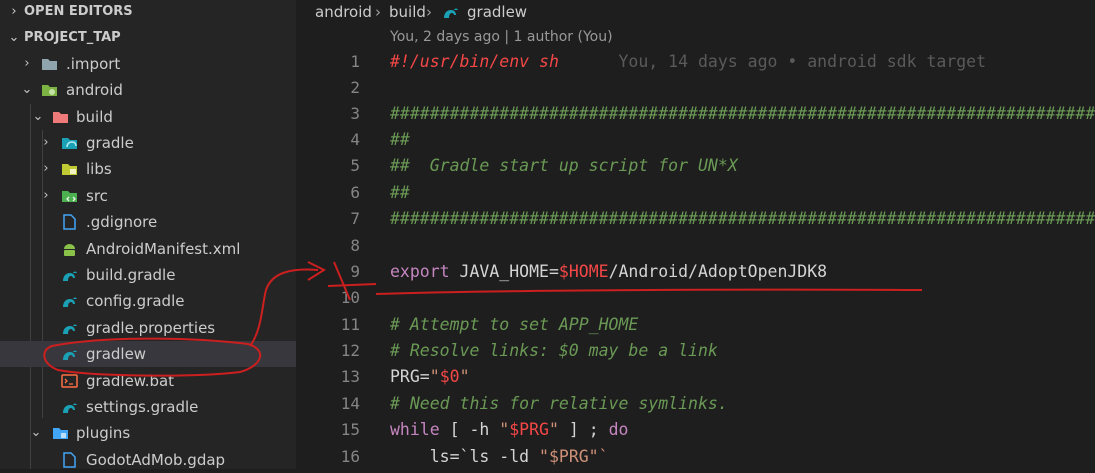 The image size is (1095, 473). Describe the element at coordinates (564, 165) in the screenshot. I see `code-line-5: ## Gradle start up script for UN*X` at that location.